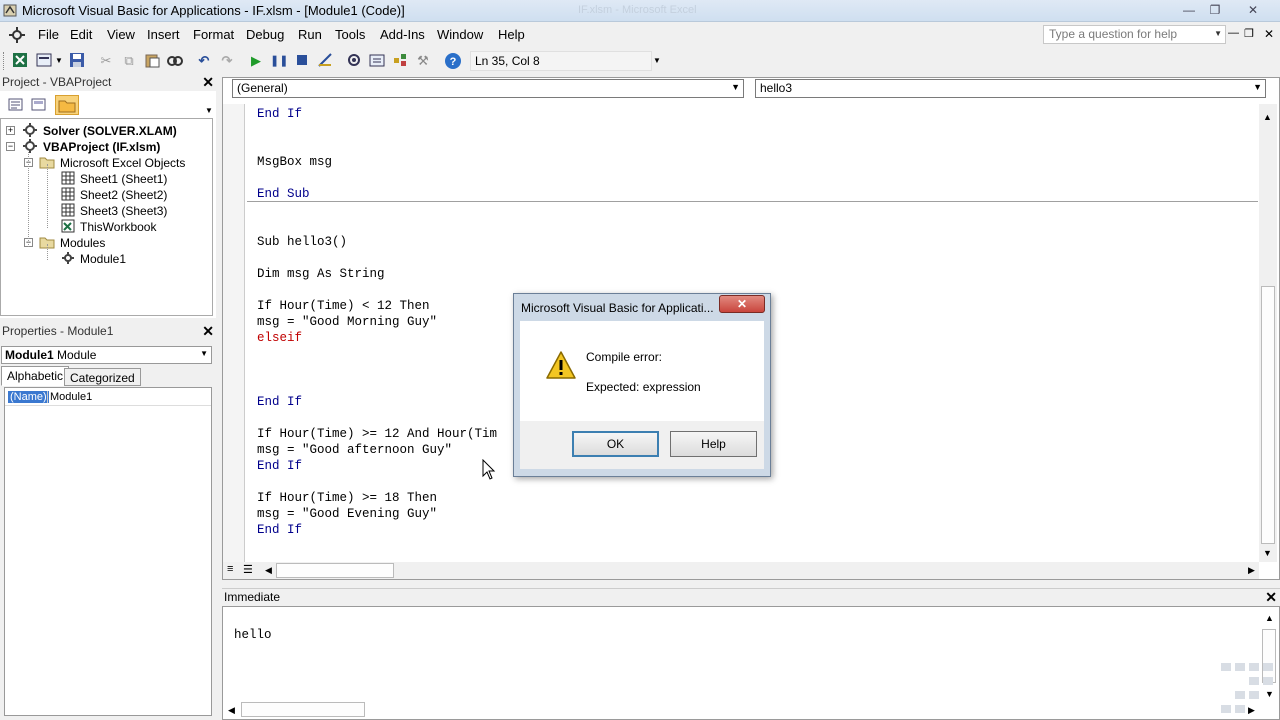  I want to click on insert-module-icon, so click(44, 61).